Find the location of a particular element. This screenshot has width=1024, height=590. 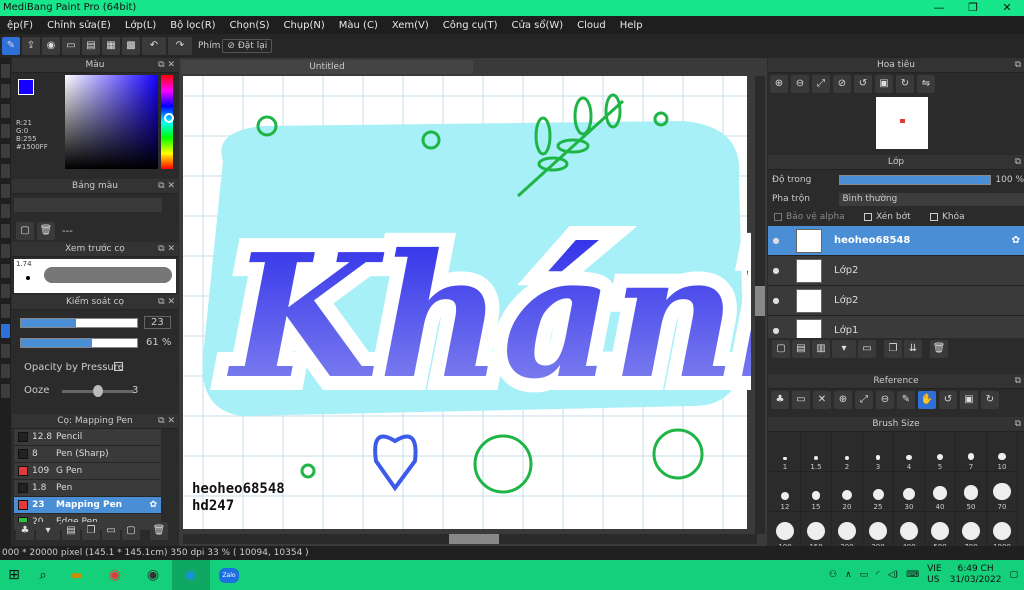

layer-row: ● Lớp2 is located at coordinates (896, 301).